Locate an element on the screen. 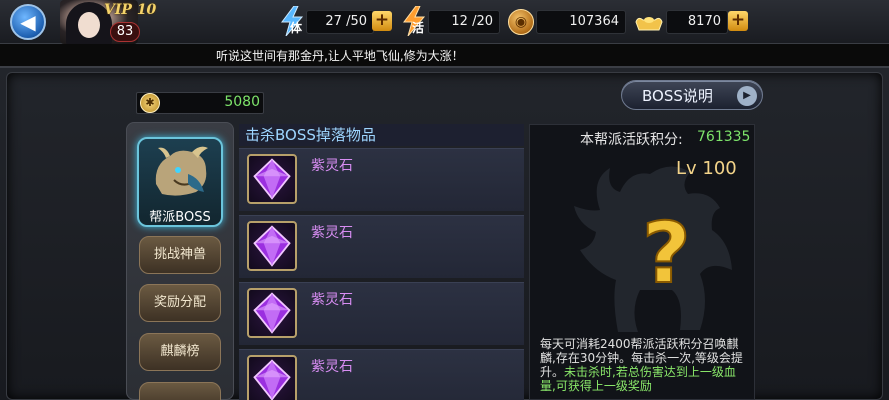  guild-activity-label: 本帮派活跃积分: is located at coordinates (631, 140).